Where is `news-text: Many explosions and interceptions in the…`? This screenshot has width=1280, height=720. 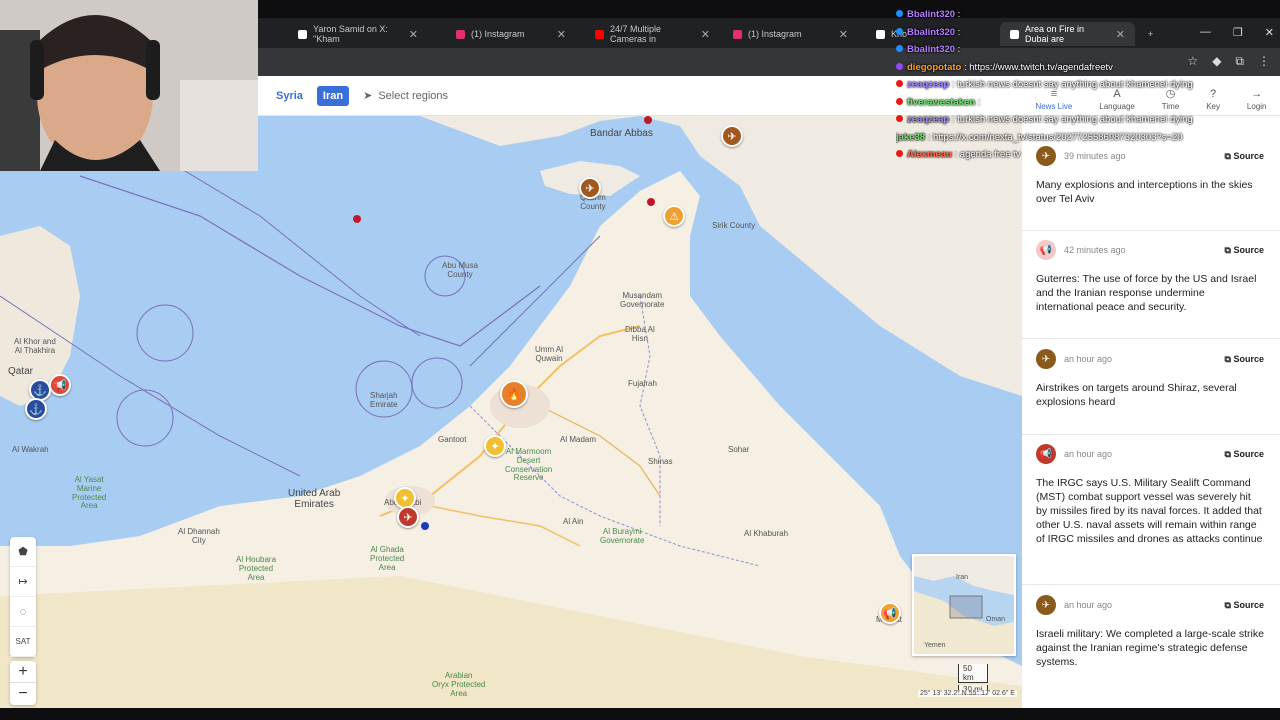
news-text: Many explosions and interceptions in the… is located at coordinates (1144, 192).